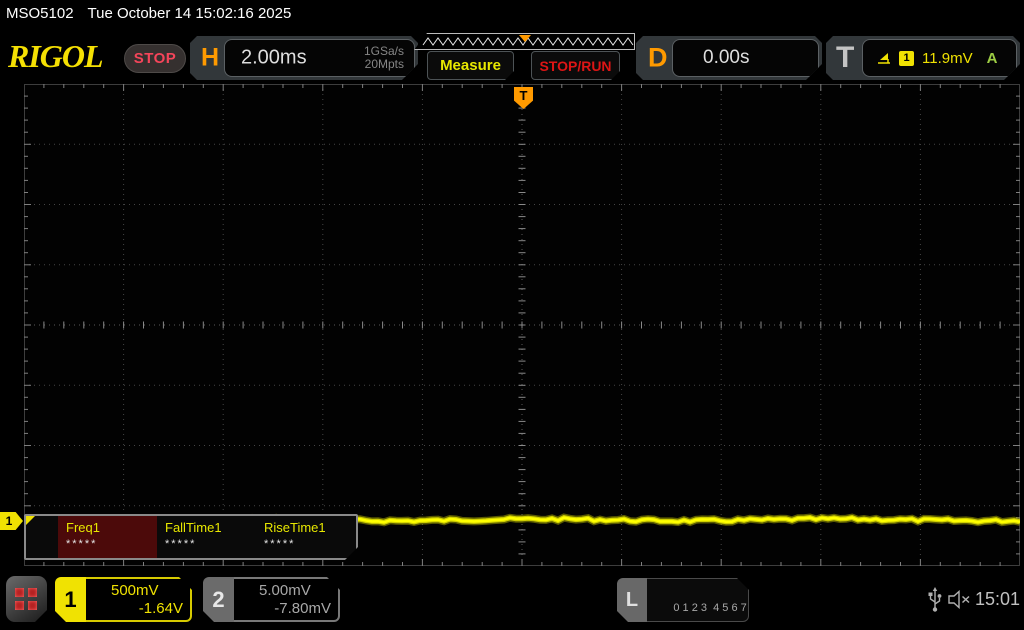 This screenshot has width=1024, height=630. I want to click on delay-pill: 0.00s, so click(745, 58).